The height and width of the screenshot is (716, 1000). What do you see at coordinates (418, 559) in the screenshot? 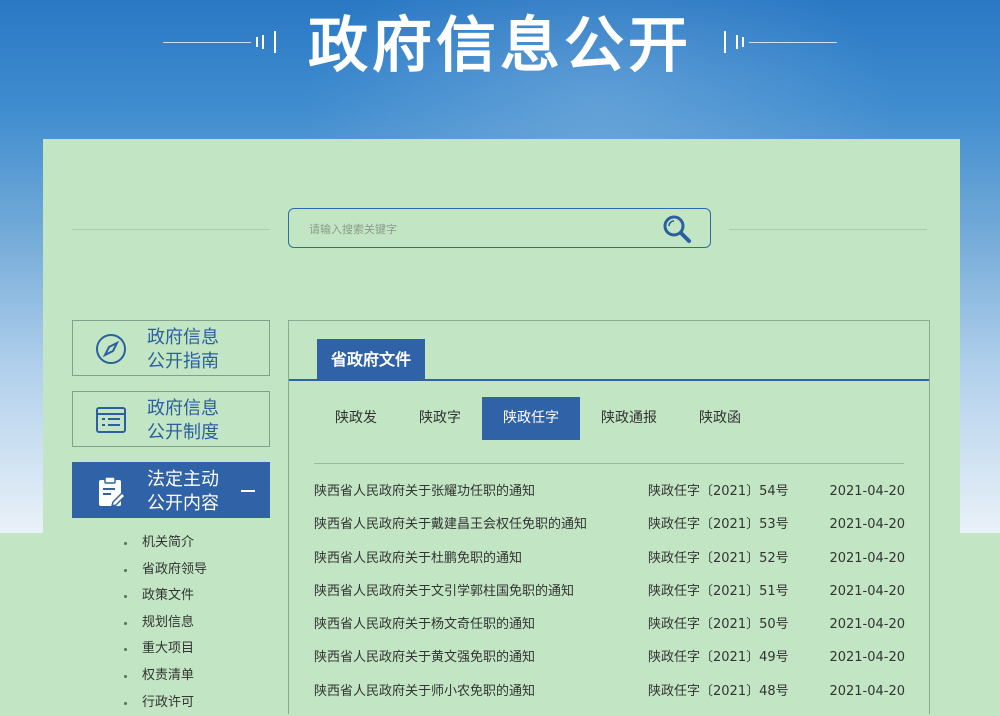
I see `document-title-link: 陕西省人民政府关于杜鹏免职的通知` at bounding box center [418, 559].